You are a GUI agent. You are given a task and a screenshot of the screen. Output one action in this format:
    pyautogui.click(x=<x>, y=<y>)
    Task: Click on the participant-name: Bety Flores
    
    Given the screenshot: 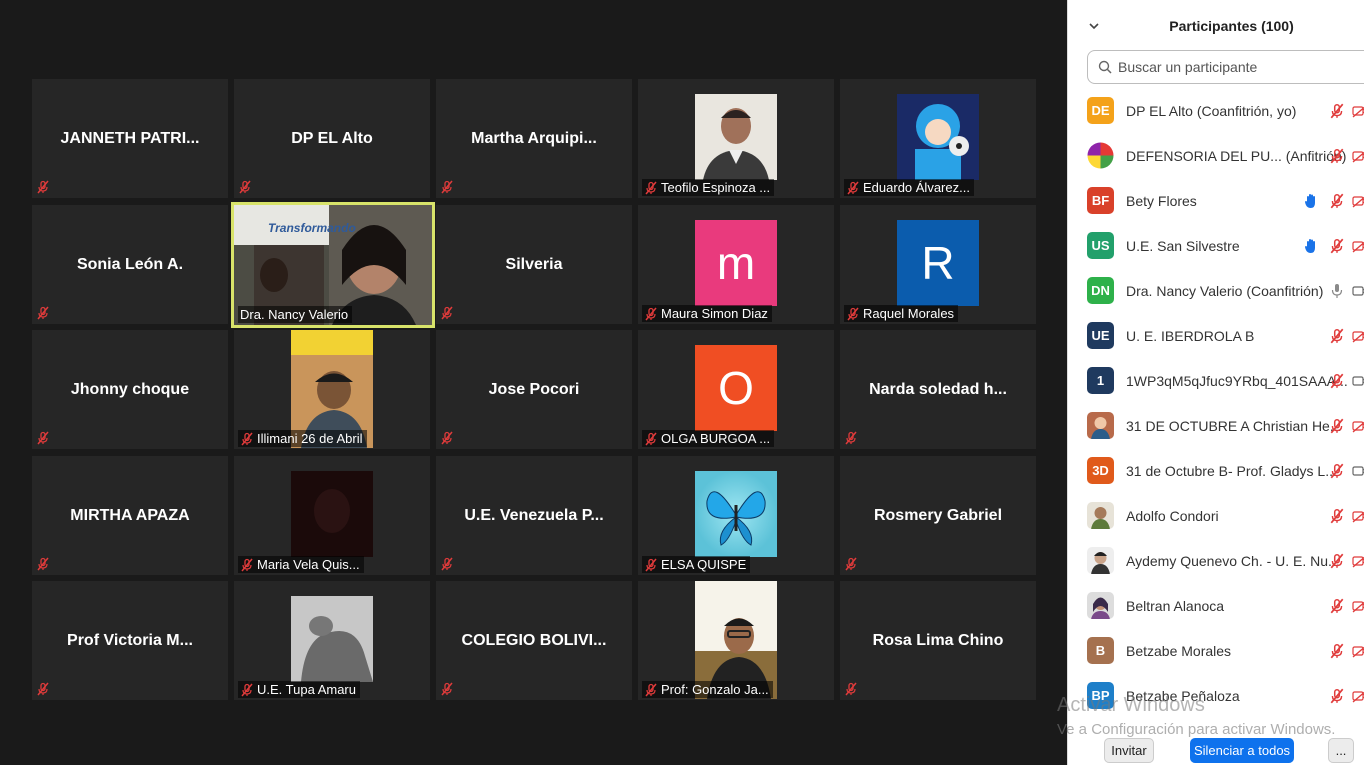 What is the action you would take?
    pyautogui.click(x=1161, y=200)
    